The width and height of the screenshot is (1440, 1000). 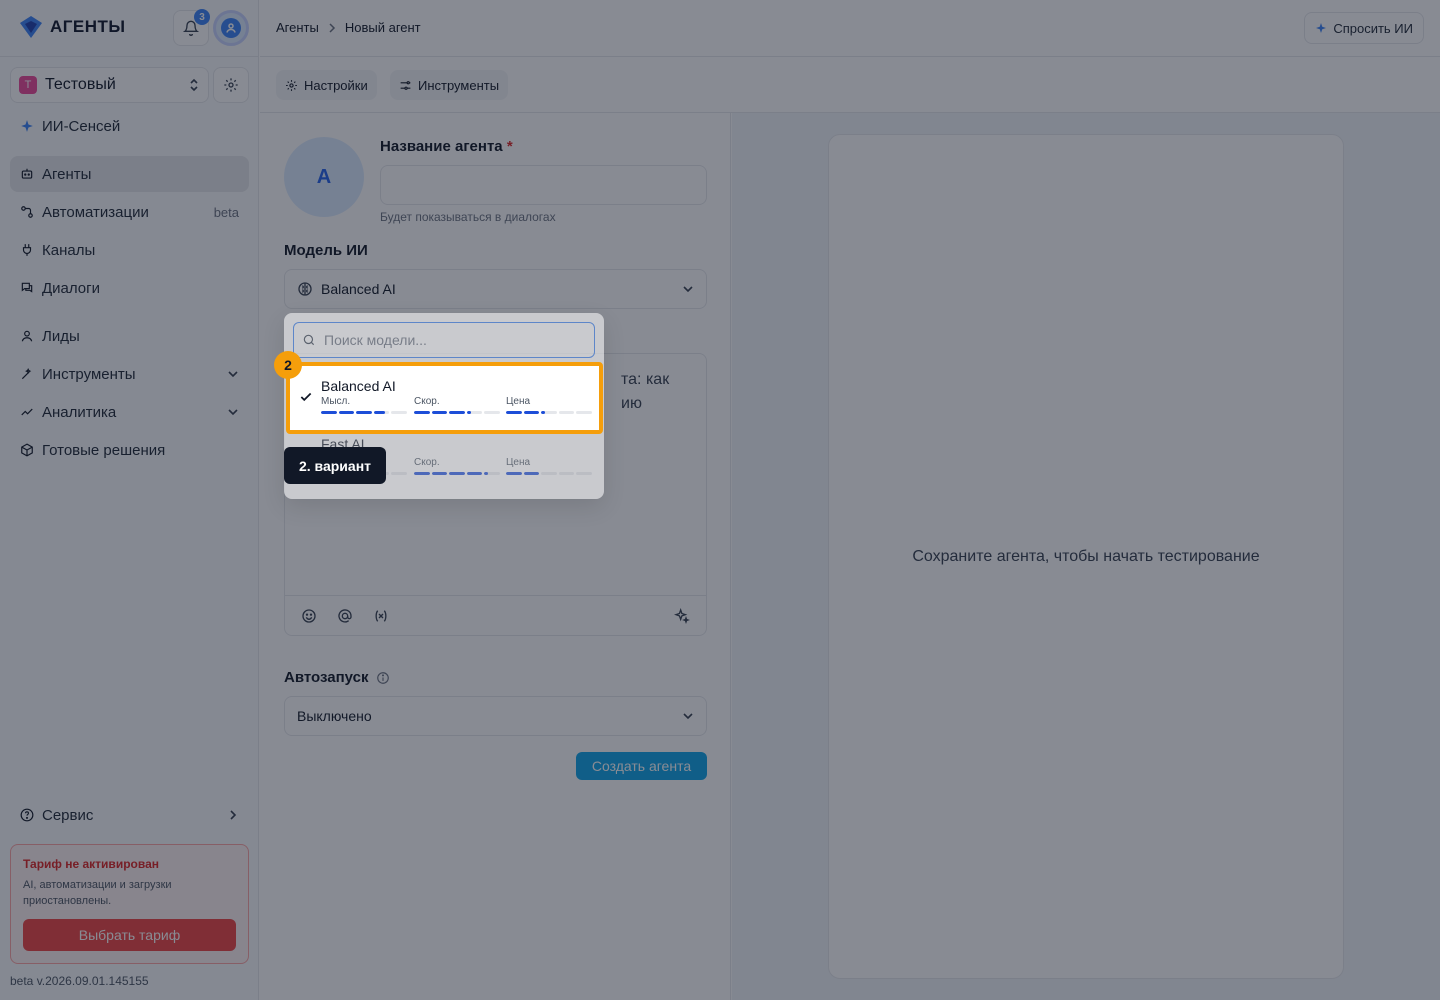 I want to click on check-icon, so click(x=306, y=397).